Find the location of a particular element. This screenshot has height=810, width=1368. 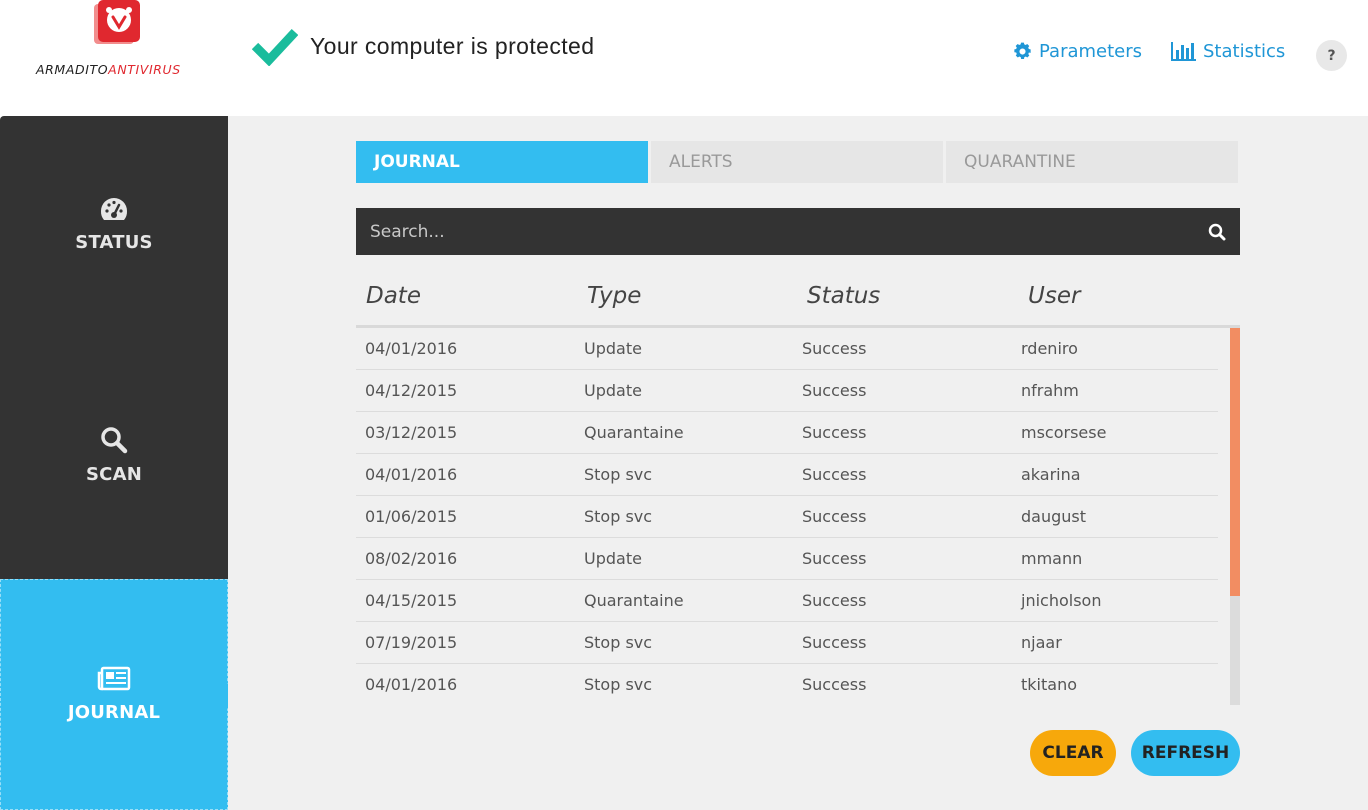

cell-date: 04/15/2015 is located at coordinates (411, 600).